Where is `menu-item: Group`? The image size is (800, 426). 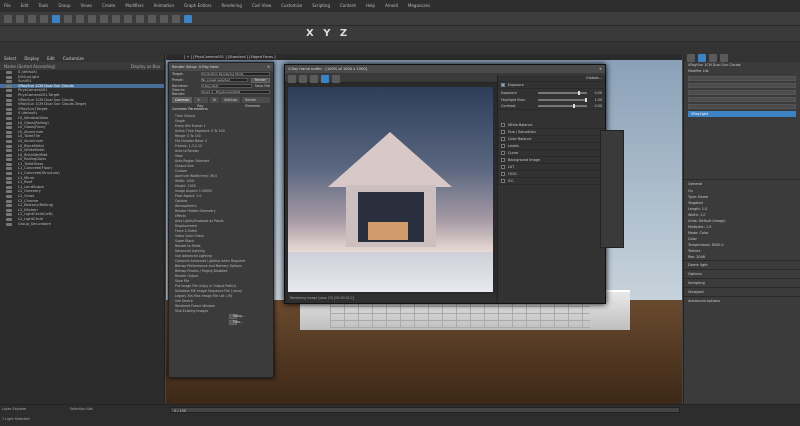 menu-item: Group is located at coordinates (64, 6).